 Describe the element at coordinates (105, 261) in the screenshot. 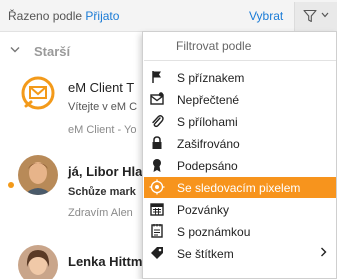

I see `message-sender: Lenka Hittm` at that location.